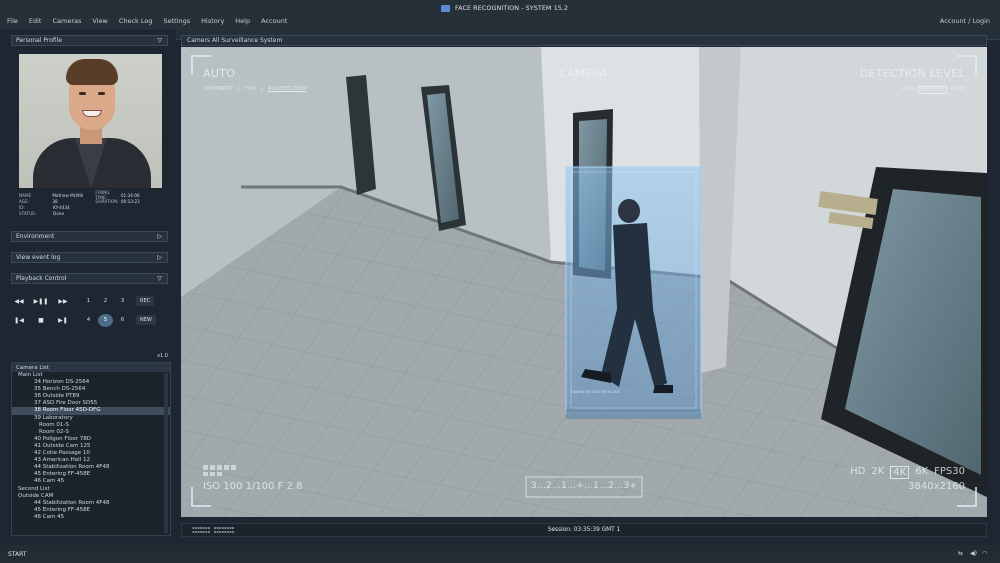 The height and width of the screenshot is (563, 1000). Describe the element at coordinates (99, 21) in the screenshot. I see `menu-view: View` at that location.